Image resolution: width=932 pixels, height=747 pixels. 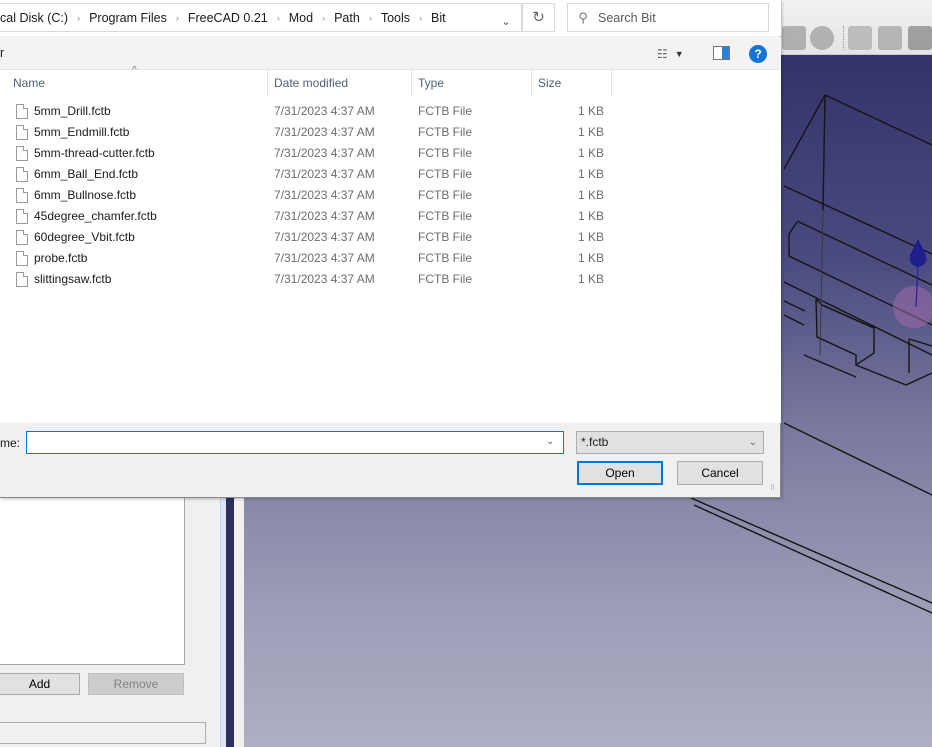 I want to click on toolbar-separator, so click(x=843, y=38).